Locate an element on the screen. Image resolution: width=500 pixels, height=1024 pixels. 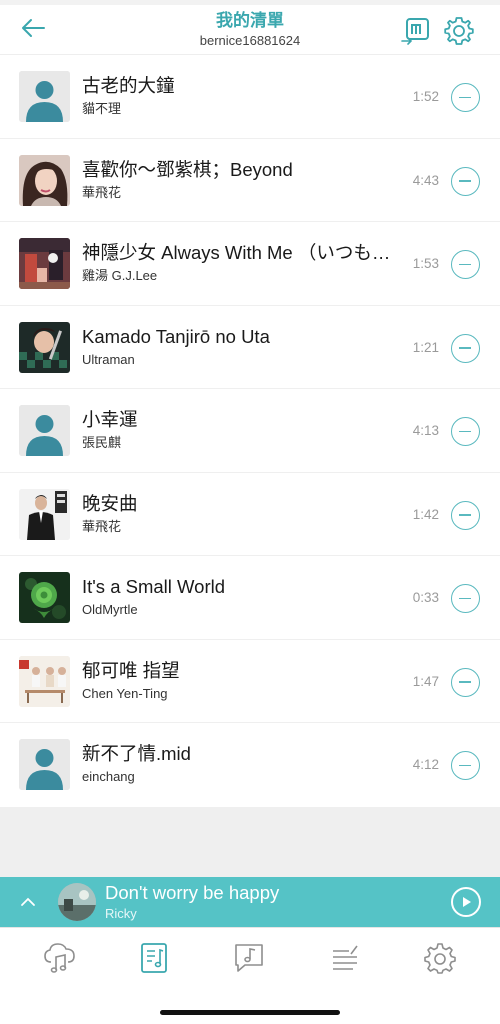
green-rose-art is located at coordinates (44, 597).